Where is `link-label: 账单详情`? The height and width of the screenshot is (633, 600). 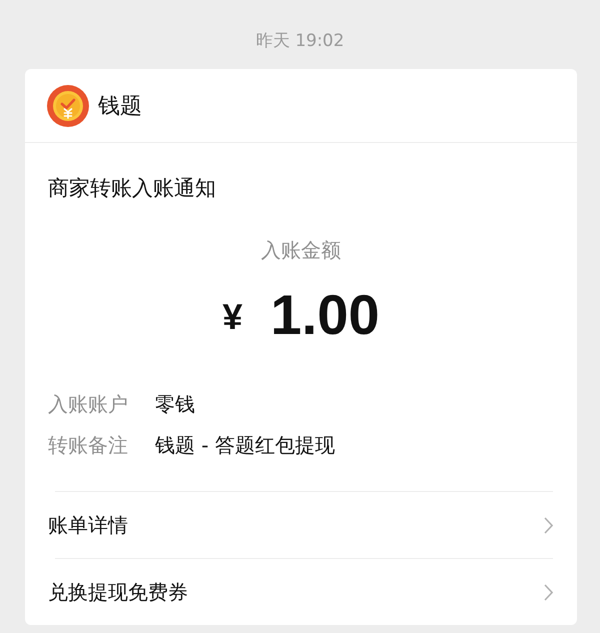
link-label: 账单详情 is located at coordinates (88, 525).